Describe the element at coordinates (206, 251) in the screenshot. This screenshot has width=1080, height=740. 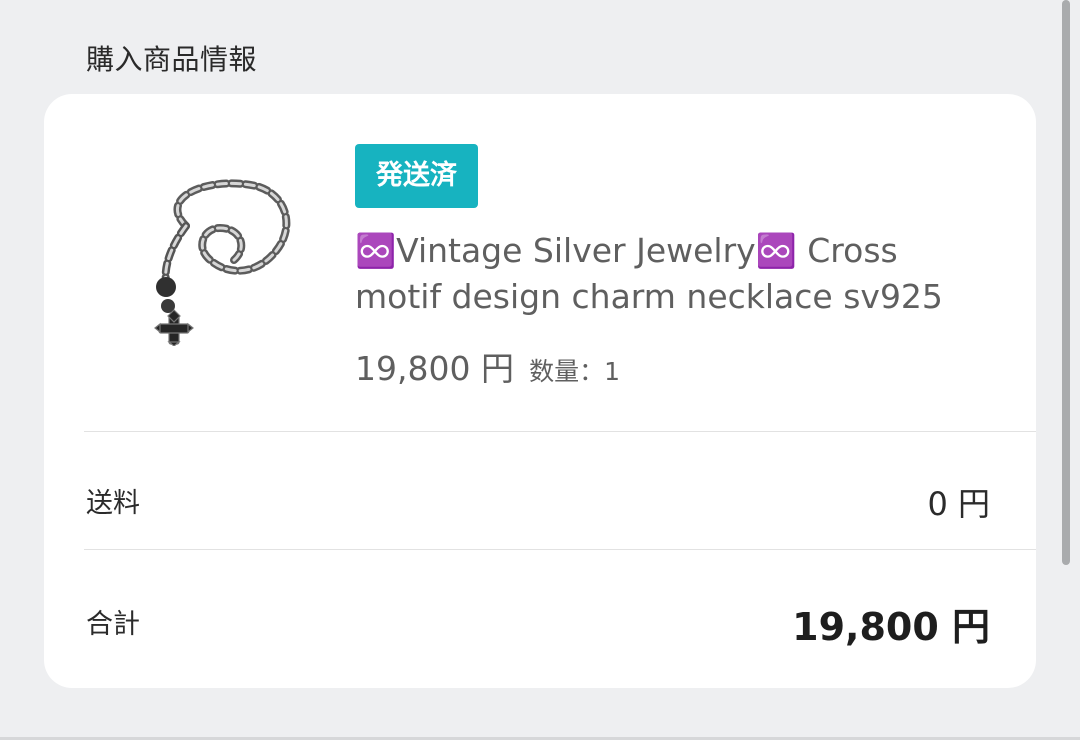
I see `product-image` at that location.